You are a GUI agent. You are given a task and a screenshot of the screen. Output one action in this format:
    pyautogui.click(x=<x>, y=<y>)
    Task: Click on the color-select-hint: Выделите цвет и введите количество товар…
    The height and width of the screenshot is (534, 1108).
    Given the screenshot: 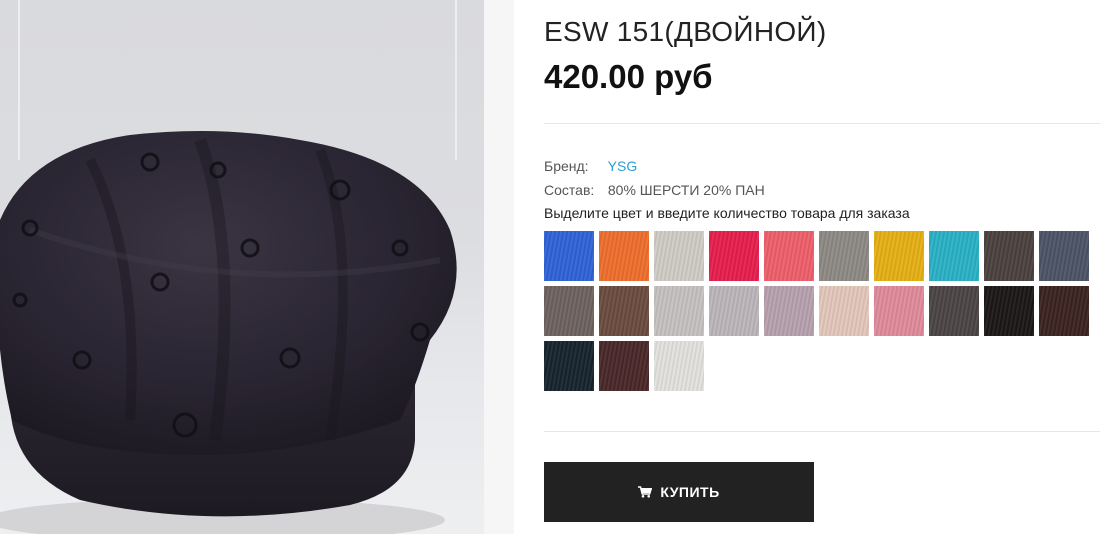 What is the action you would take?
    pyautogui.click(x=727, y=213)
    